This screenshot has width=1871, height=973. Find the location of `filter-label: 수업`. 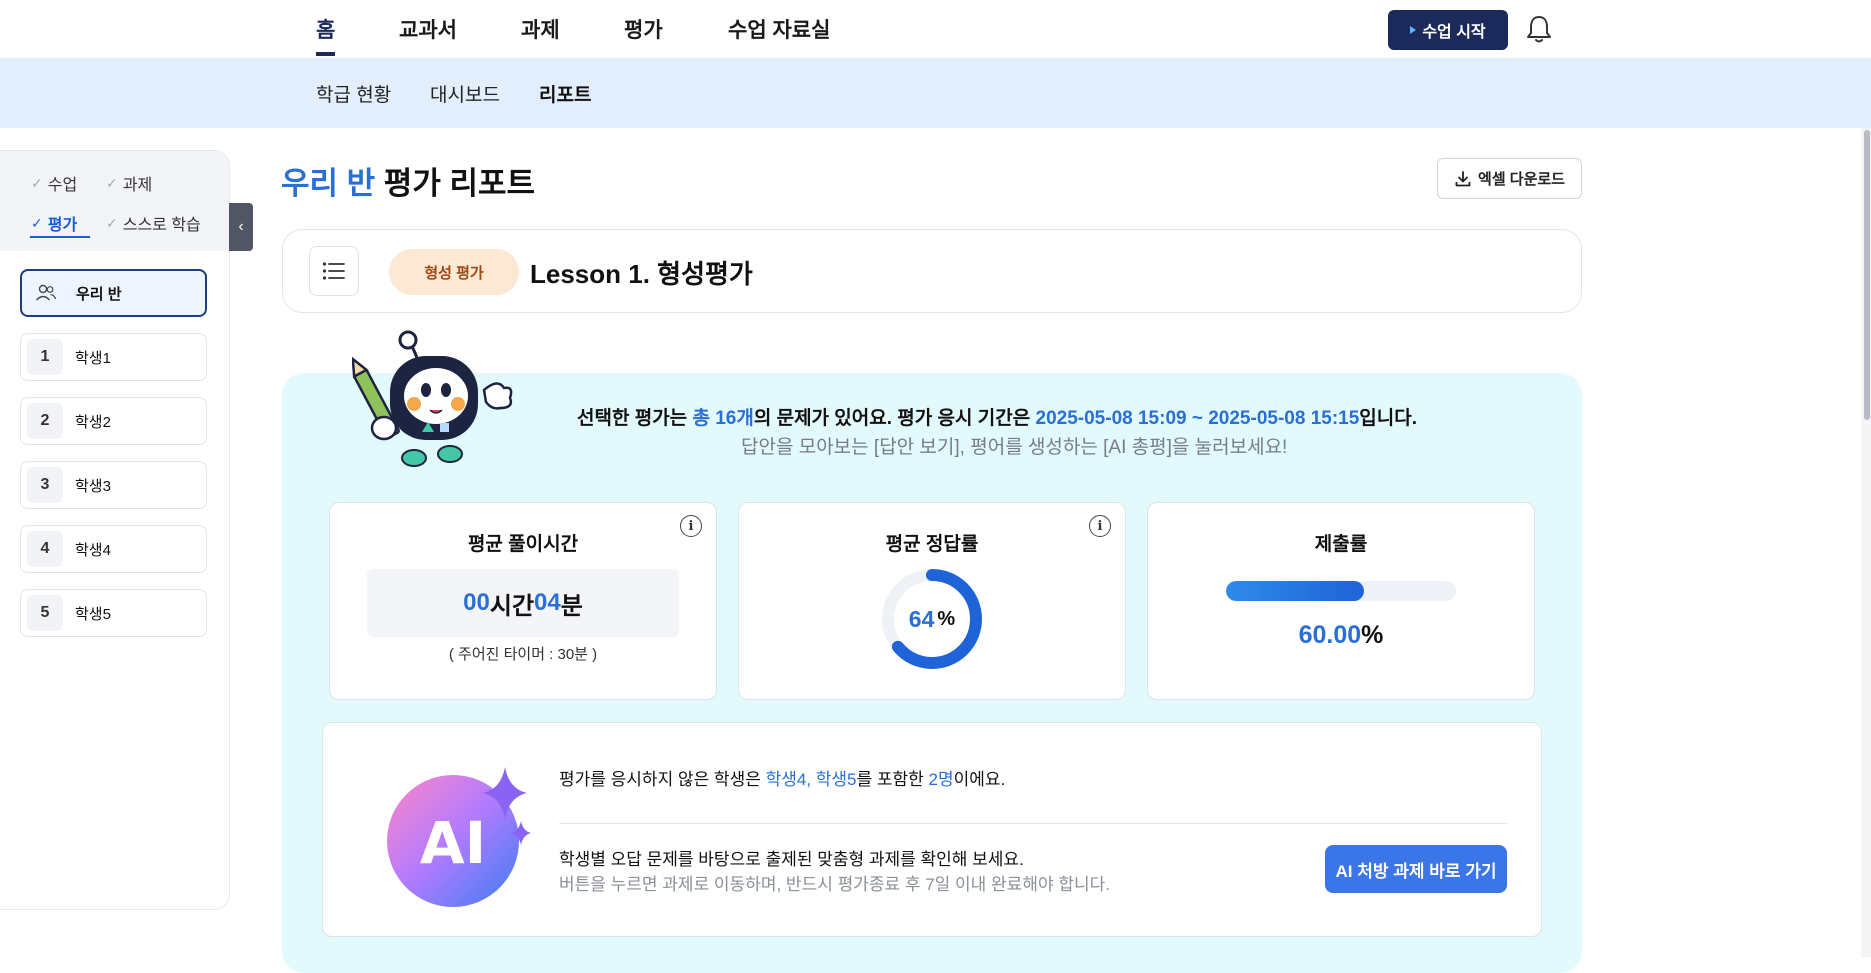

filter-label: 수업 is located at coordinates (62, 185).